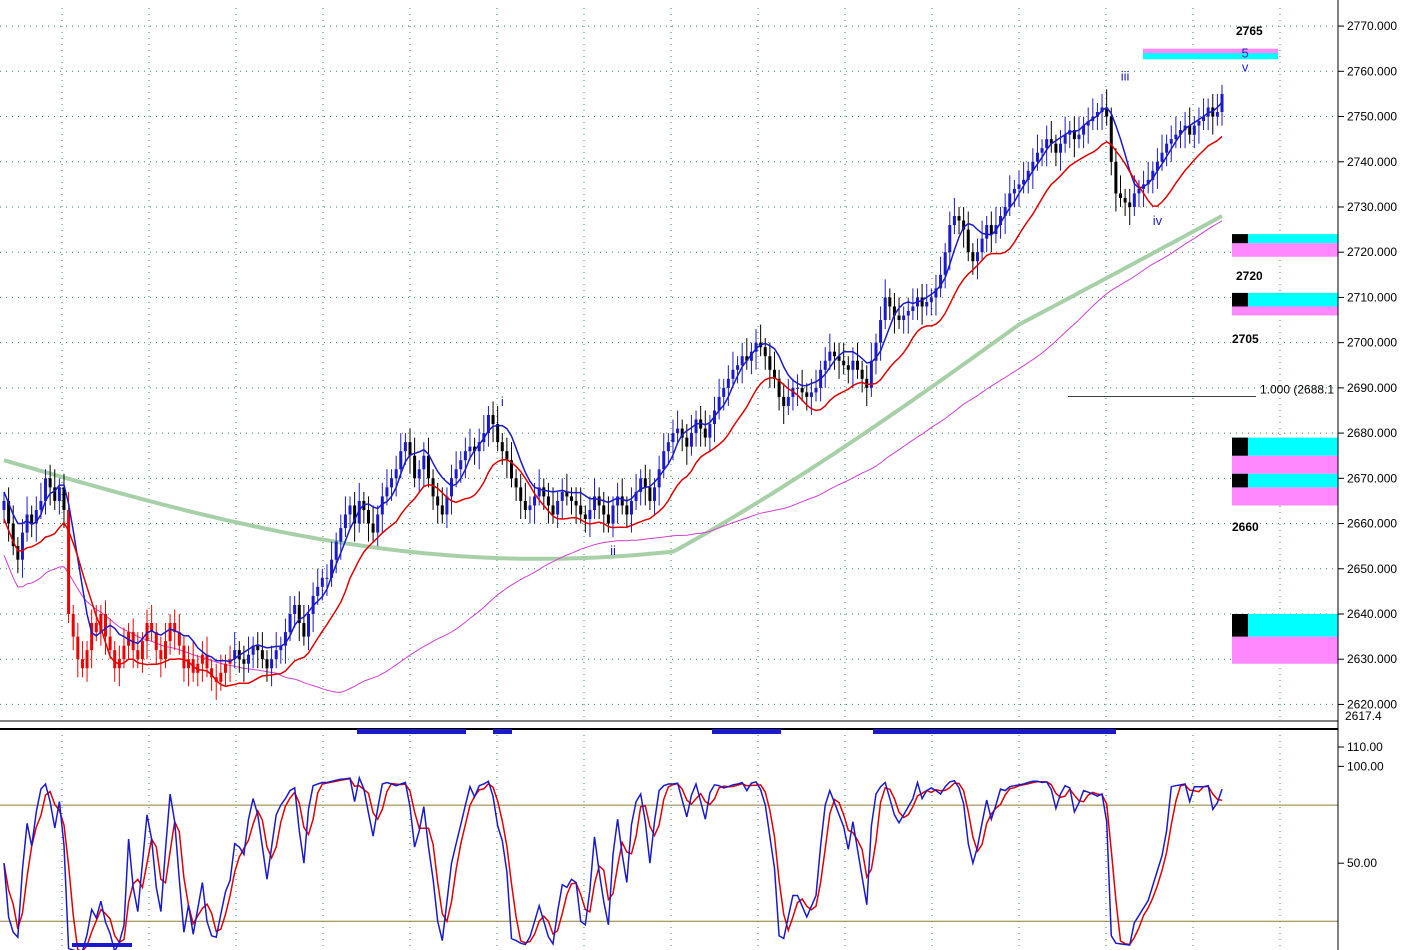 The width and height of the screenshot is (1409, 950). Describe the element at coordinates (1363, 716) in the screenshot. I see `axis-last-label: 2617.4` at that location.